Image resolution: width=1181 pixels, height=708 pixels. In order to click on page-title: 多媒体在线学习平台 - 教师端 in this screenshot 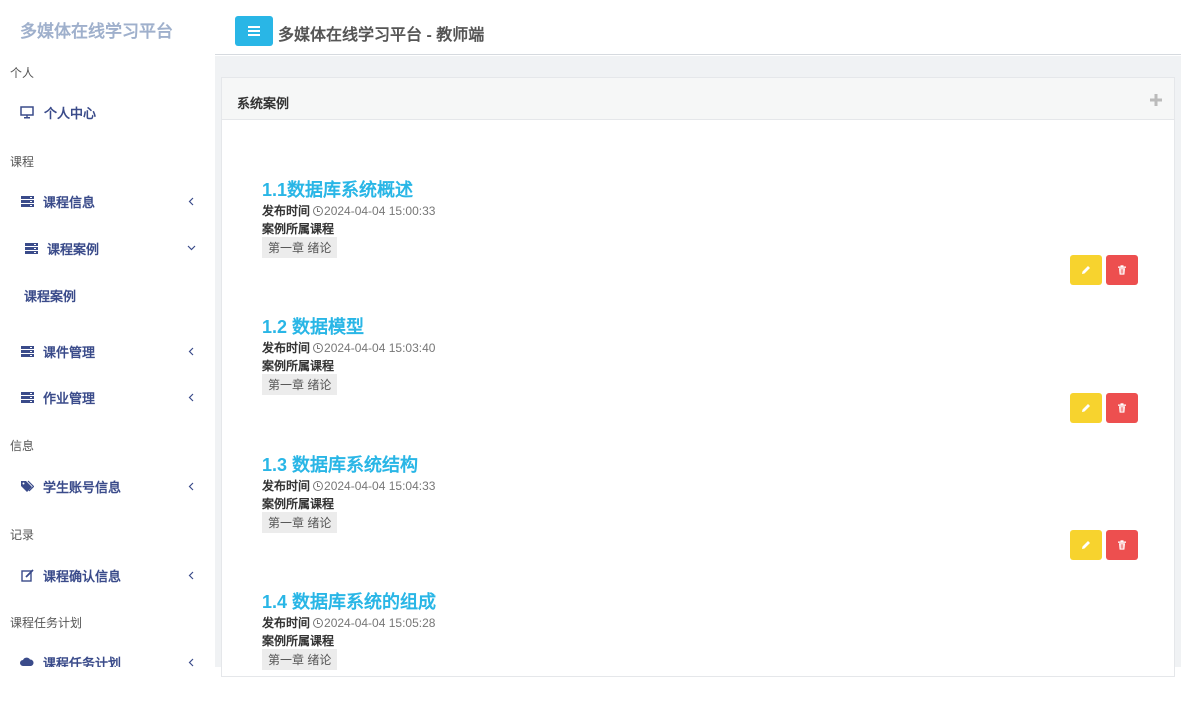, I will do `click(381, 35)`.